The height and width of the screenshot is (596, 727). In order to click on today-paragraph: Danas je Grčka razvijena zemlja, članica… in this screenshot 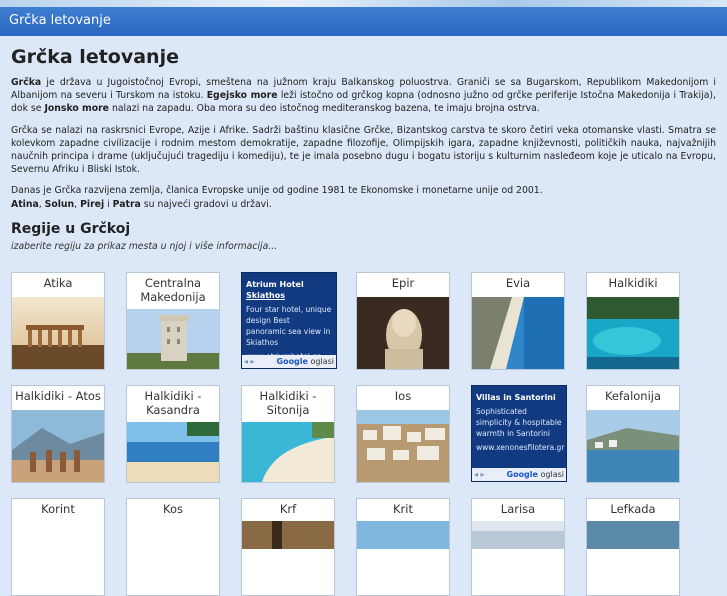, I will do `click(363, 197)`.